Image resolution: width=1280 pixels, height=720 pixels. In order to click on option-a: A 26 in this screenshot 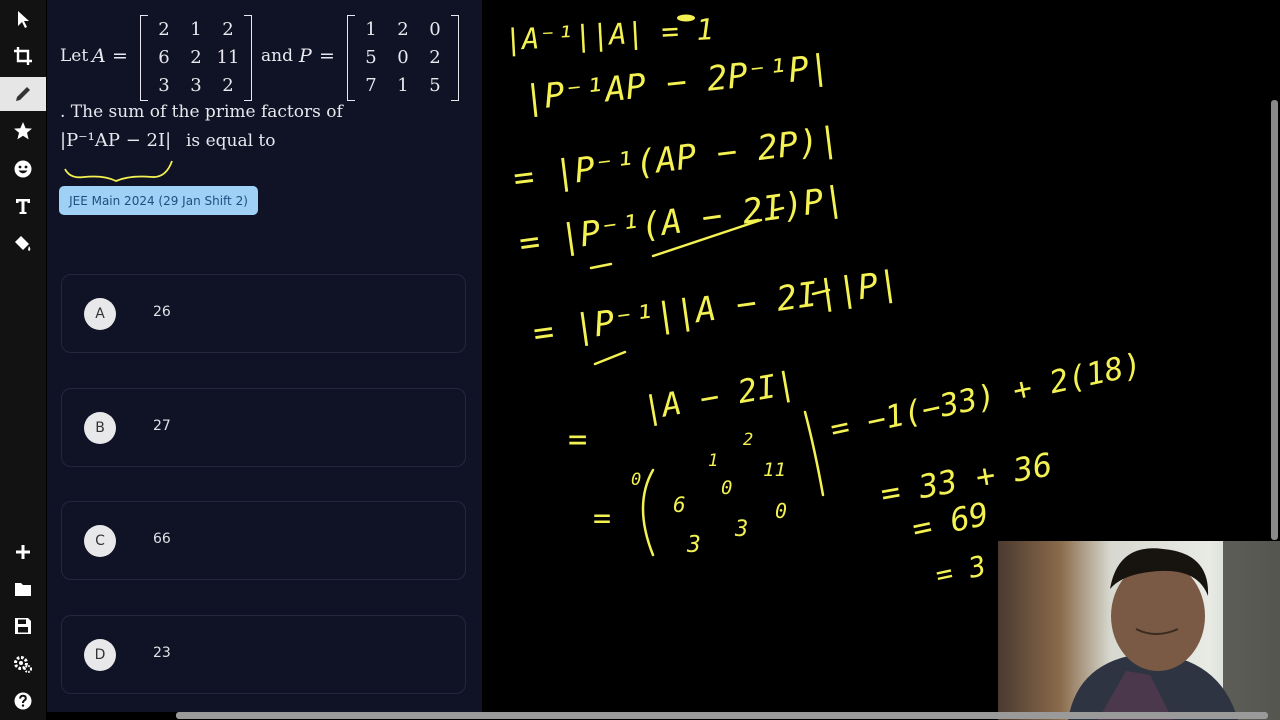, I will do `click(263, 313)`.